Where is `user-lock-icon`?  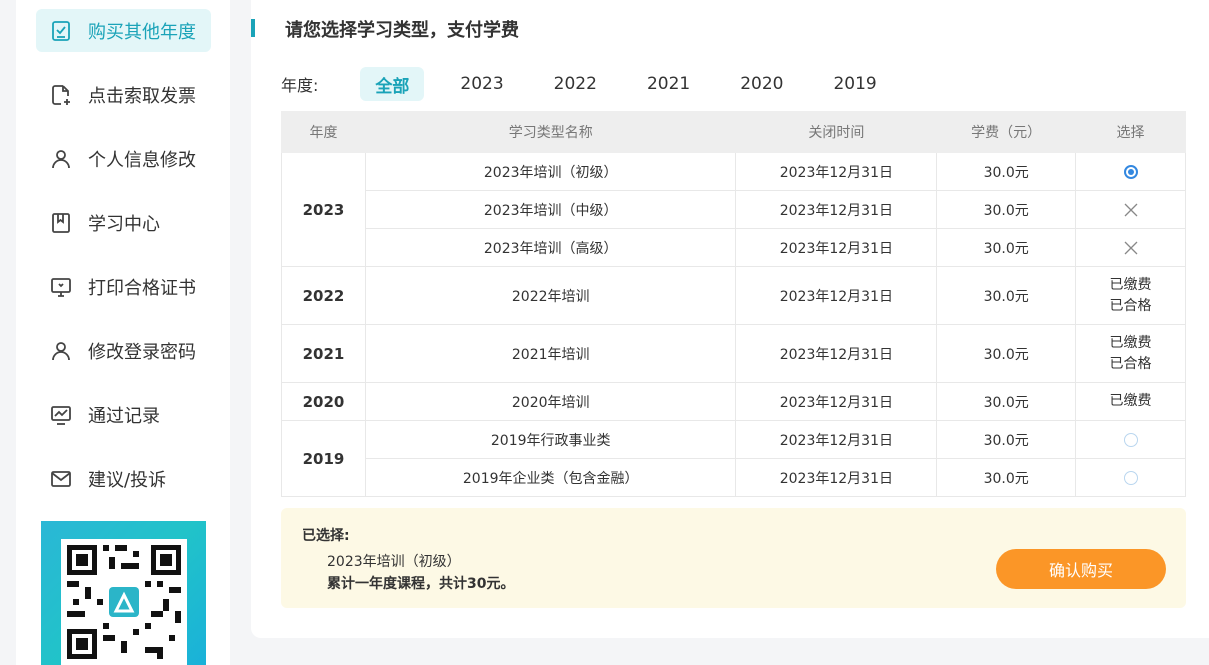 user-lock-icon is located at coordinates (61, 351).